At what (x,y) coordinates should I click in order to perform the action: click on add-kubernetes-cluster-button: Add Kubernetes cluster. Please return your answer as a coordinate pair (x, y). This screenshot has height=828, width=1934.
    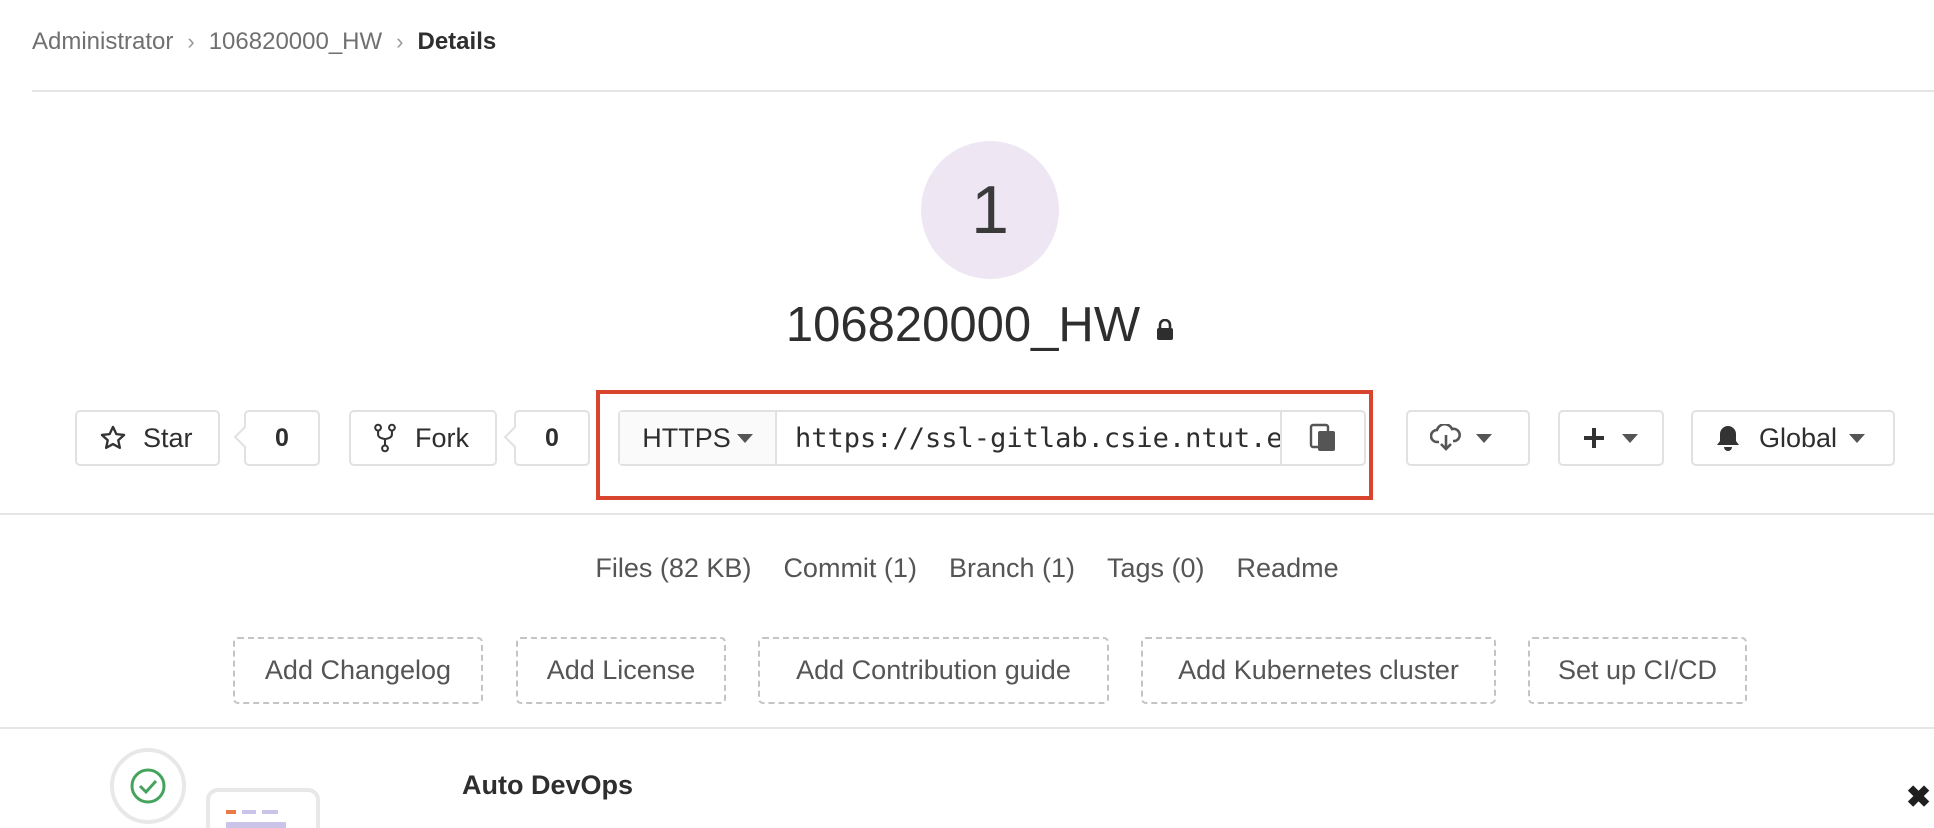
    Looking at the image, I should click on (1318, 670).